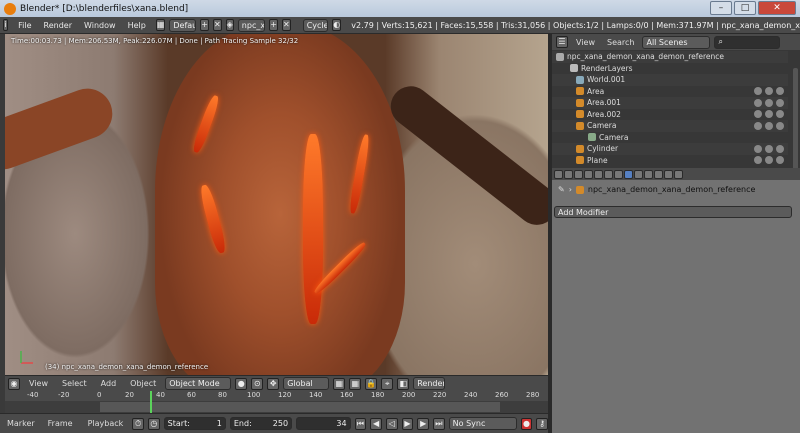 This screenshot has width=800, height=433. Describe the element at coordinates (160, 25) in the screenshot. I see `screen-layout-icon: ▦` at that location.